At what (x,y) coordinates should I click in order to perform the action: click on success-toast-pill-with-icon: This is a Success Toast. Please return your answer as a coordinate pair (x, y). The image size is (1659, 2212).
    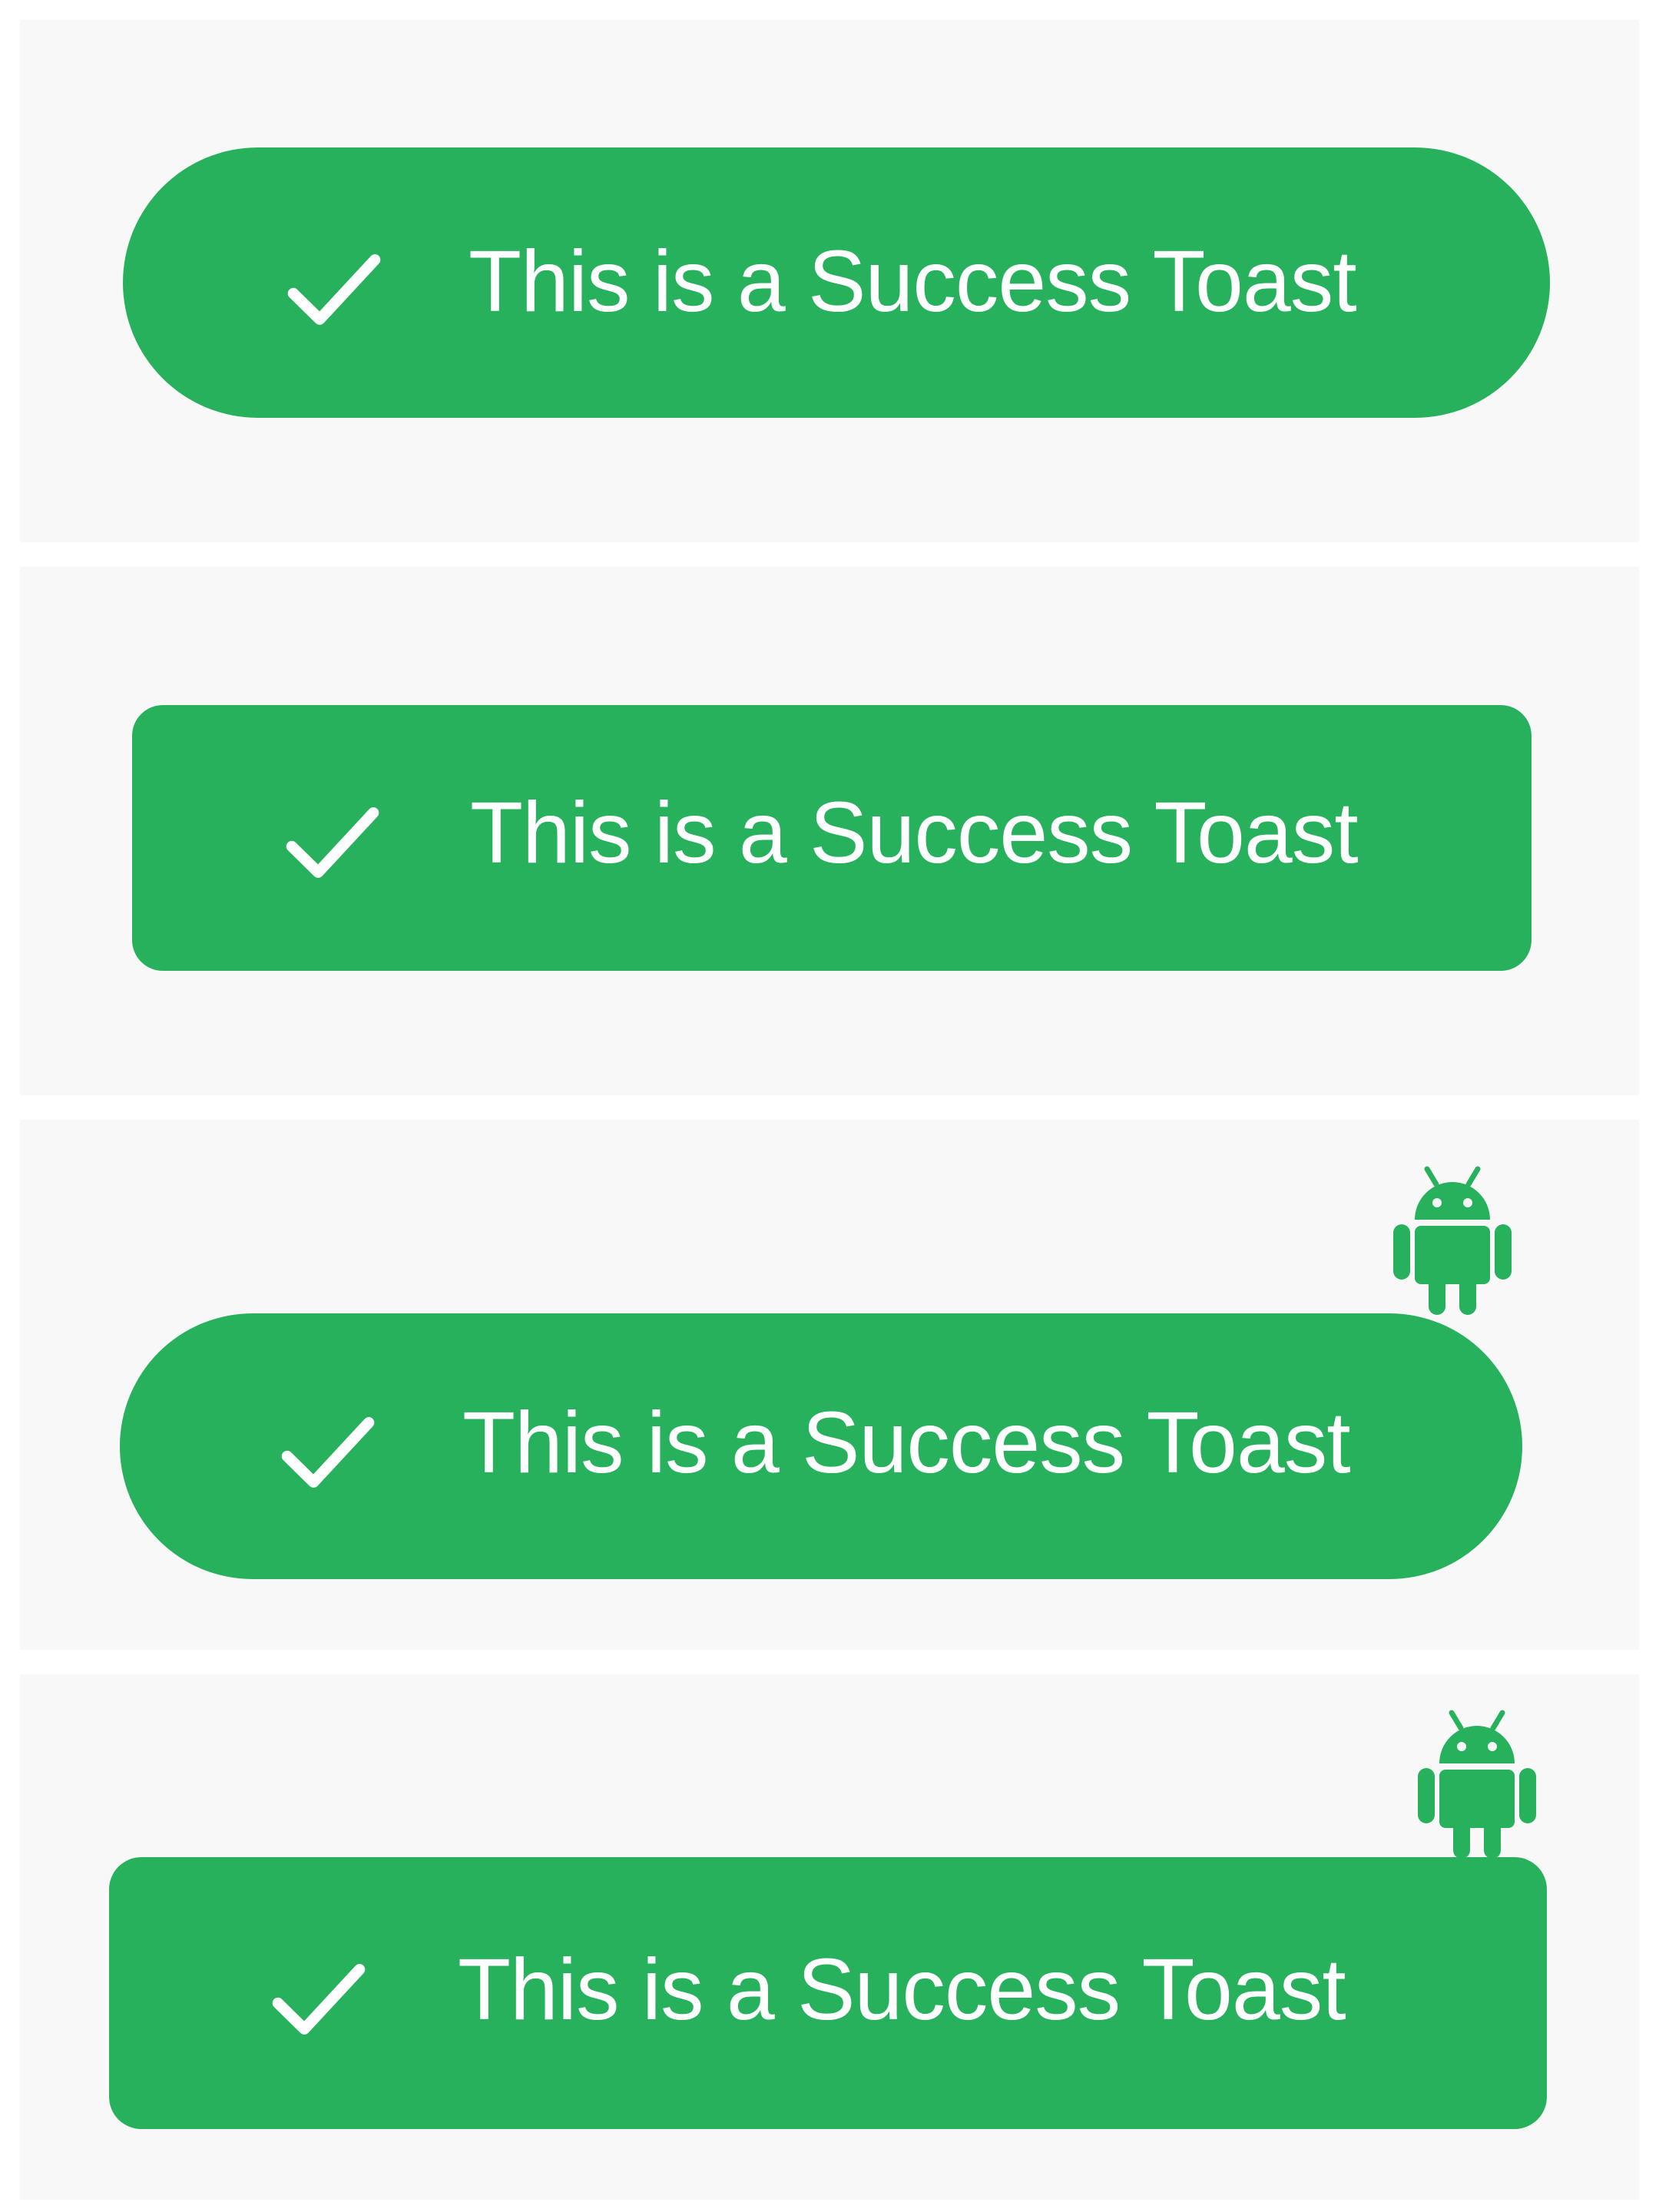
    Looking at the image, I should click on (821, 1446).